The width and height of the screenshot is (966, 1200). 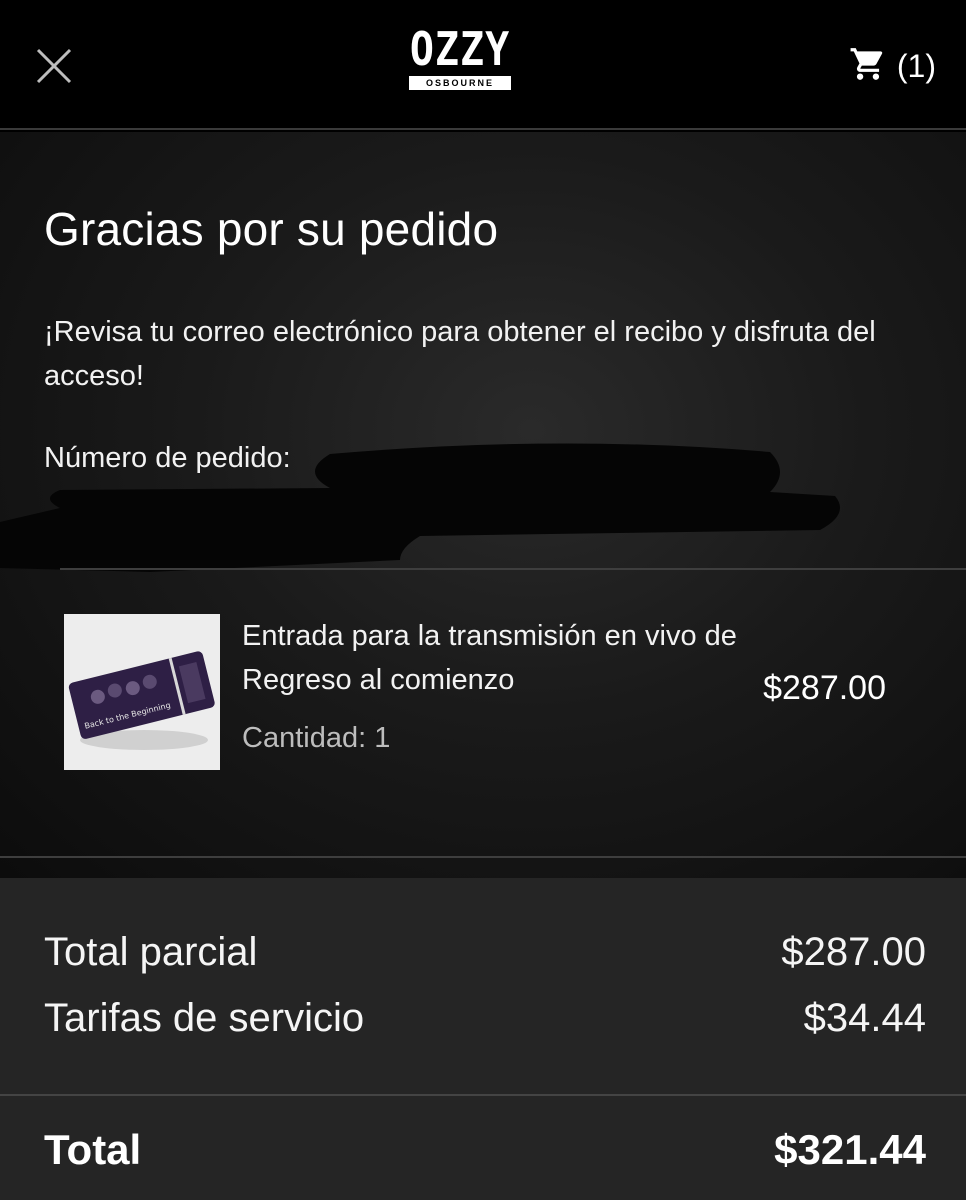 What do you see at coordinates (460, 50) in the screenshot?
I see `logo-wordmark: OZZY` at bounding box center [460, 50].